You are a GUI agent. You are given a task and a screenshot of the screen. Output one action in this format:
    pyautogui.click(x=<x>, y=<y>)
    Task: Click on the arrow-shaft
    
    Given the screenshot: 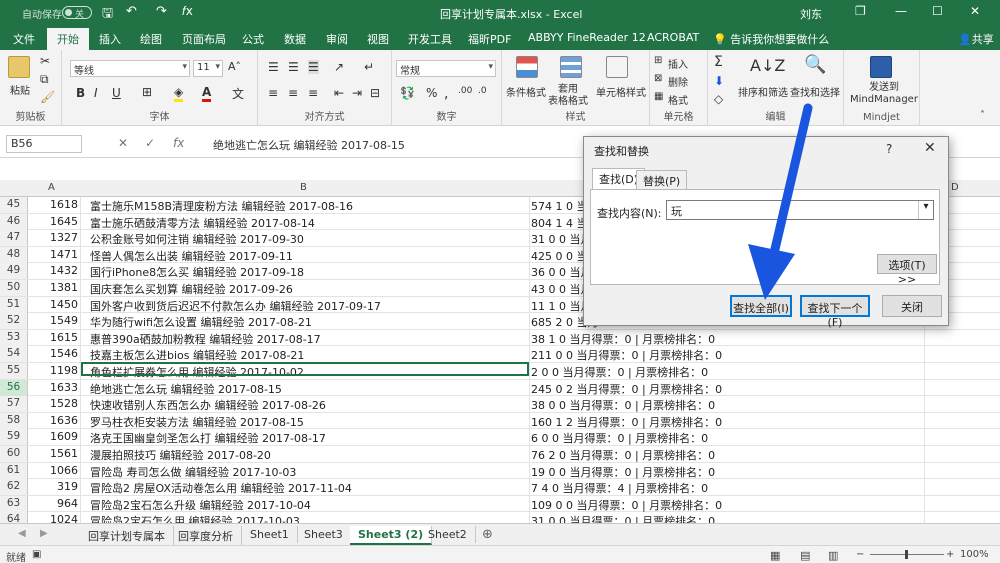 What is the action you would take?
    pyautogui.click(x=790, y=185)
    